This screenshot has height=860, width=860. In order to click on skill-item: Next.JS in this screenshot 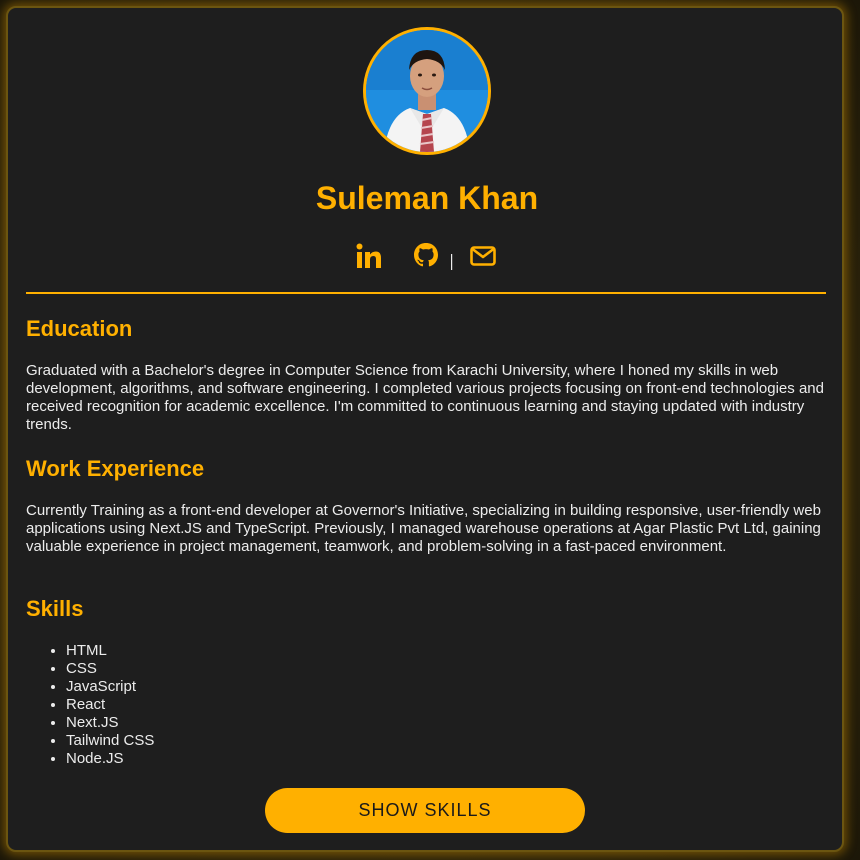, I will do `click(110, 723)`.